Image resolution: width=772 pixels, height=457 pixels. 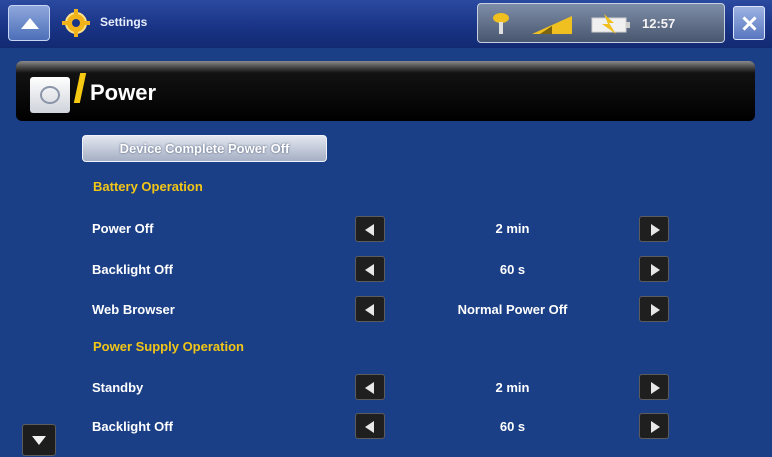 I want to click on setting-value-standby: 2 min, so click(x=512, y=387).